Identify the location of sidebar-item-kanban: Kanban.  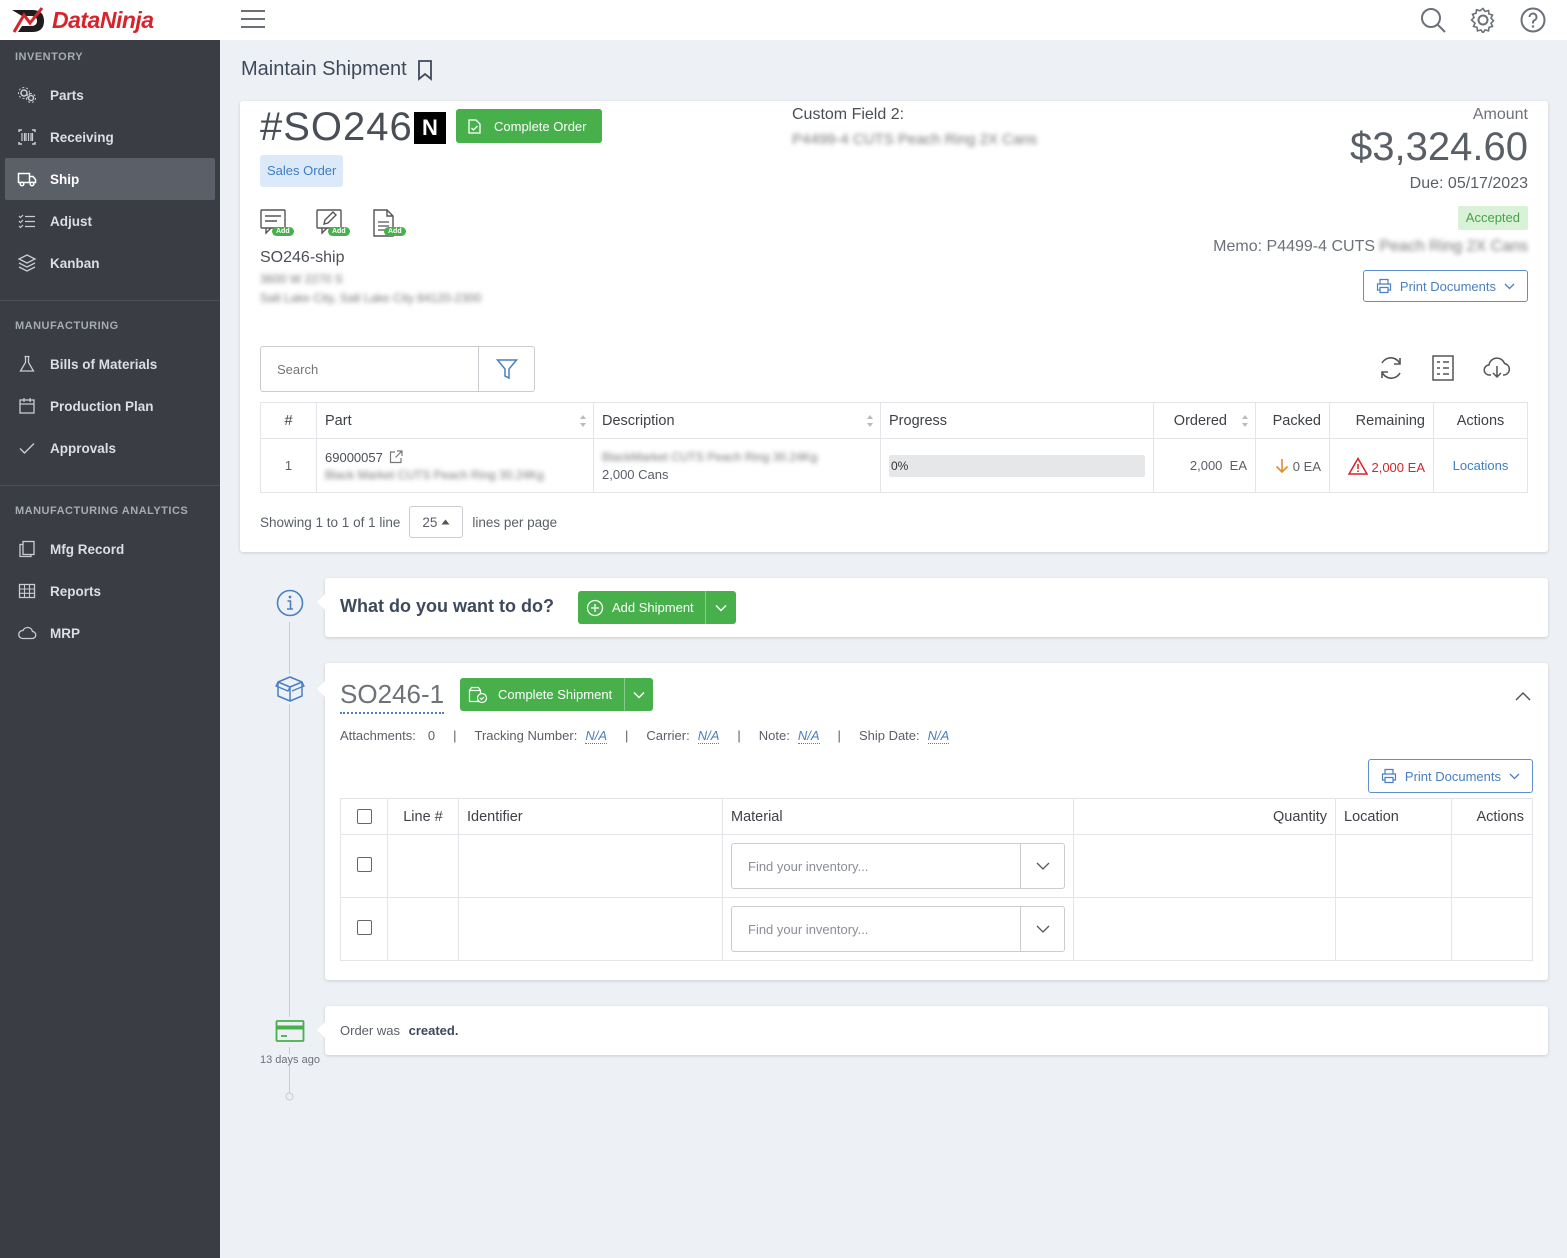
(110, 263).